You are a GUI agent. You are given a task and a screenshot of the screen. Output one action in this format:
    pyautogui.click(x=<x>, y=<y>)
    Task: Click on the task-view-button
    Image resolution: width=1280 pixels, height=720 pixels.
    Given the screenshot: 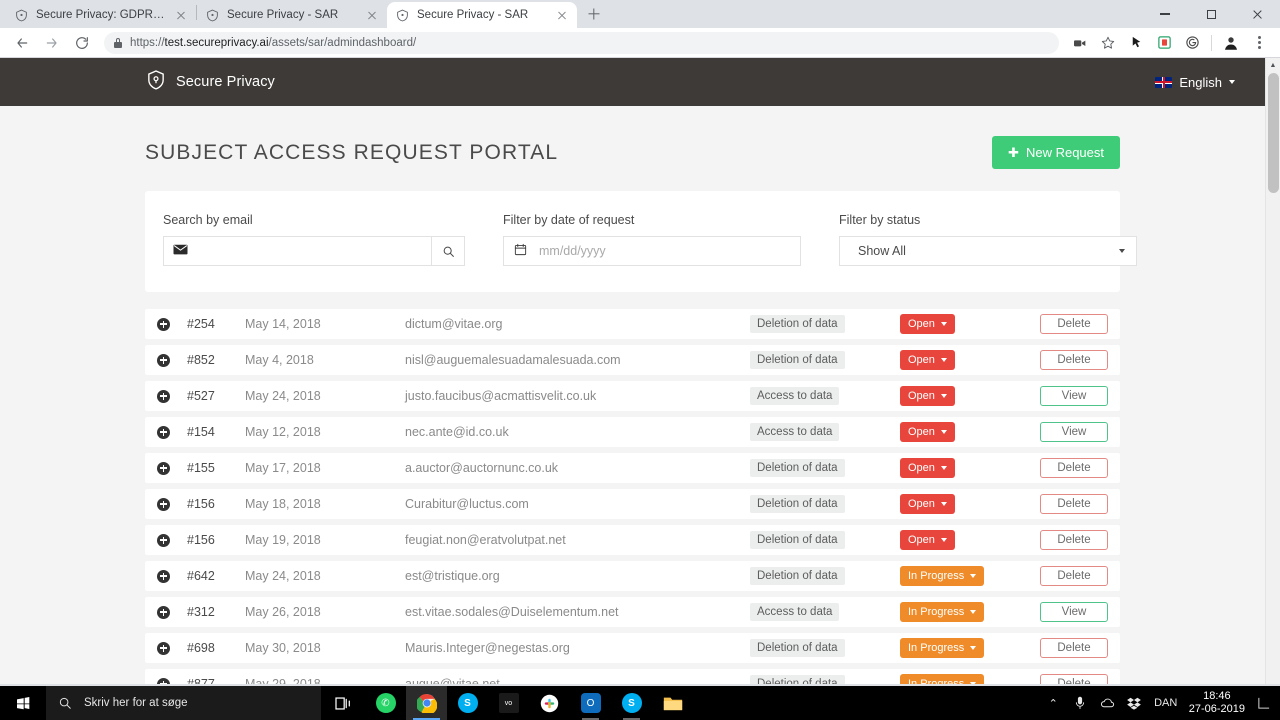 What is the action you would take?
    pyautogui.click(x=343, y=703)
    